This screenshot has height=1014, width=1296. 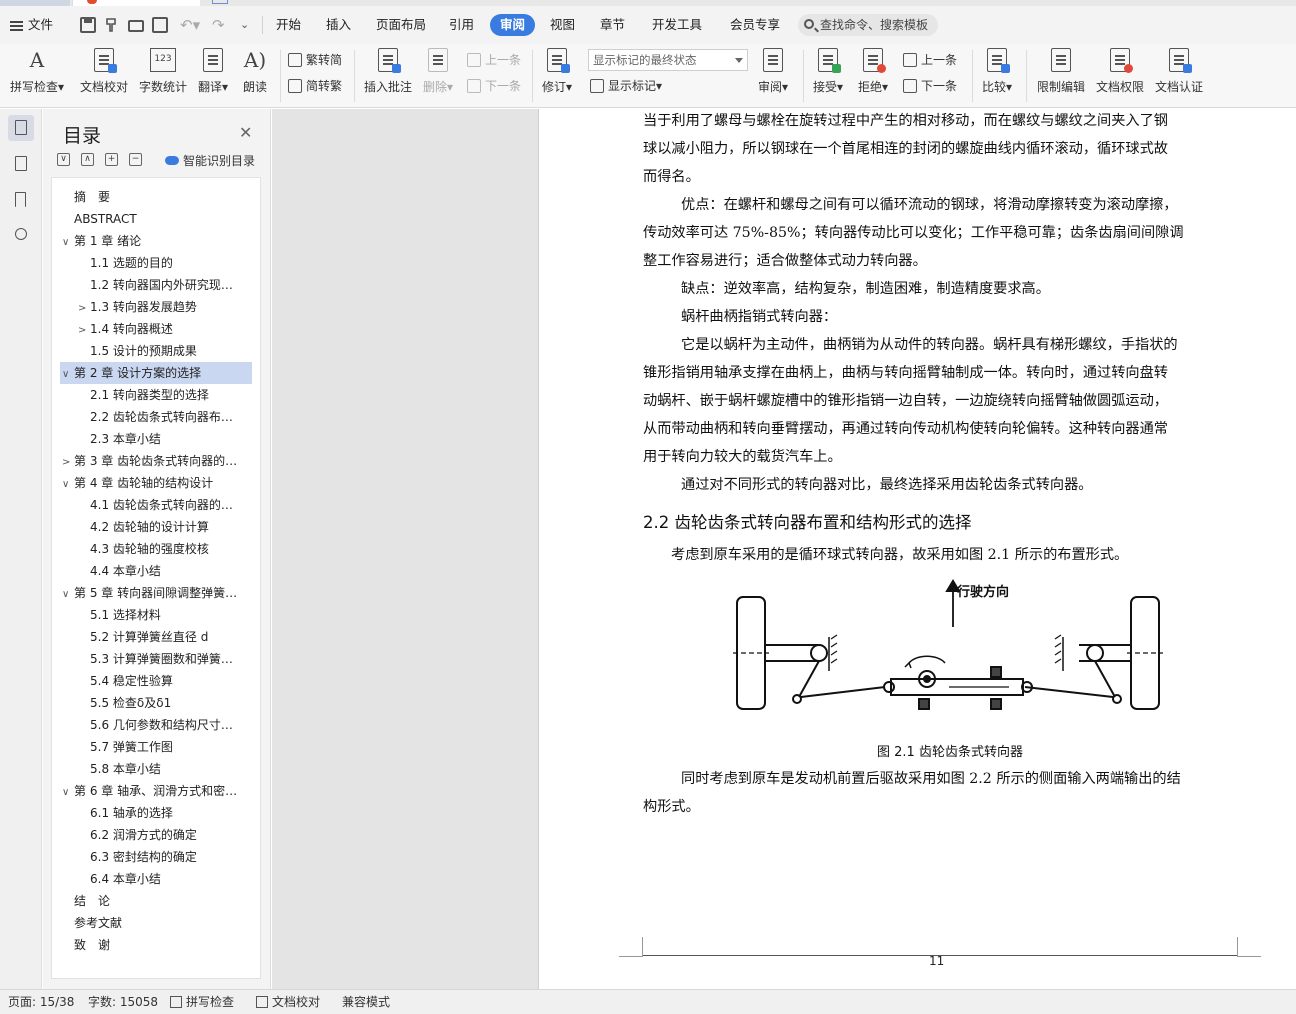 I want to click on doc-certify-button: 文档认证, so click(x=1179, y=71).